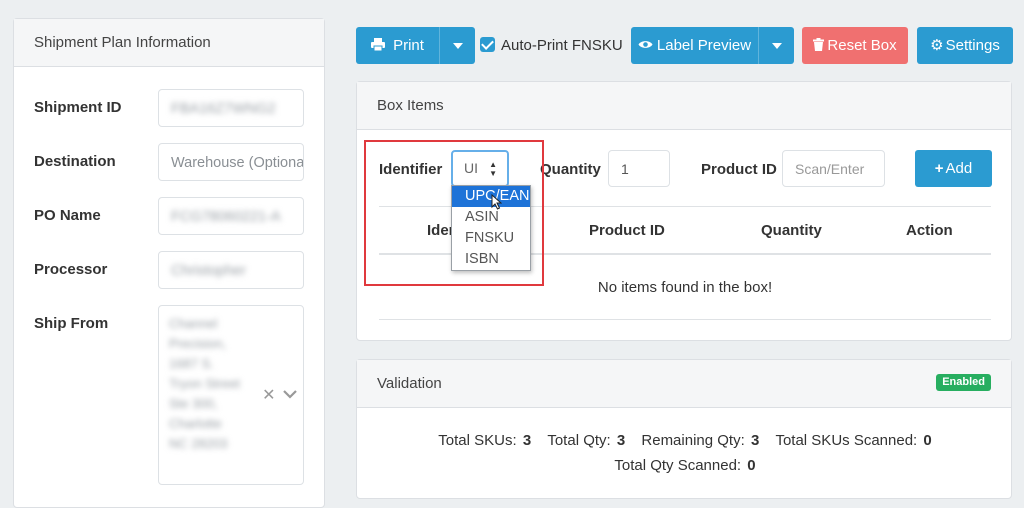 The width and height of the screenshot is (1024, 508). What do you see at coordinates (485, 440) in the screenshot?
I see `stat-total-skus: Total SKUs: 3` at bounding box center [485, 440].